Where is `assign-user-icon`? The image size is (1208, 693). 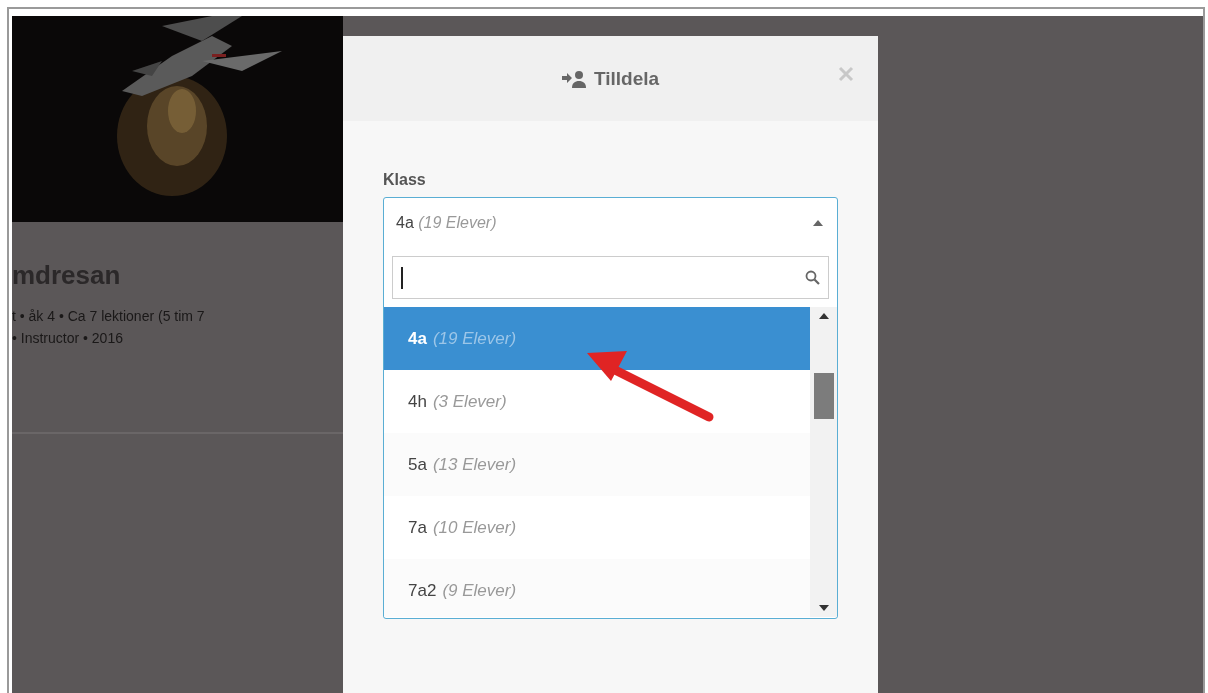 assign-user-icon is located at coordinates (573, 78).